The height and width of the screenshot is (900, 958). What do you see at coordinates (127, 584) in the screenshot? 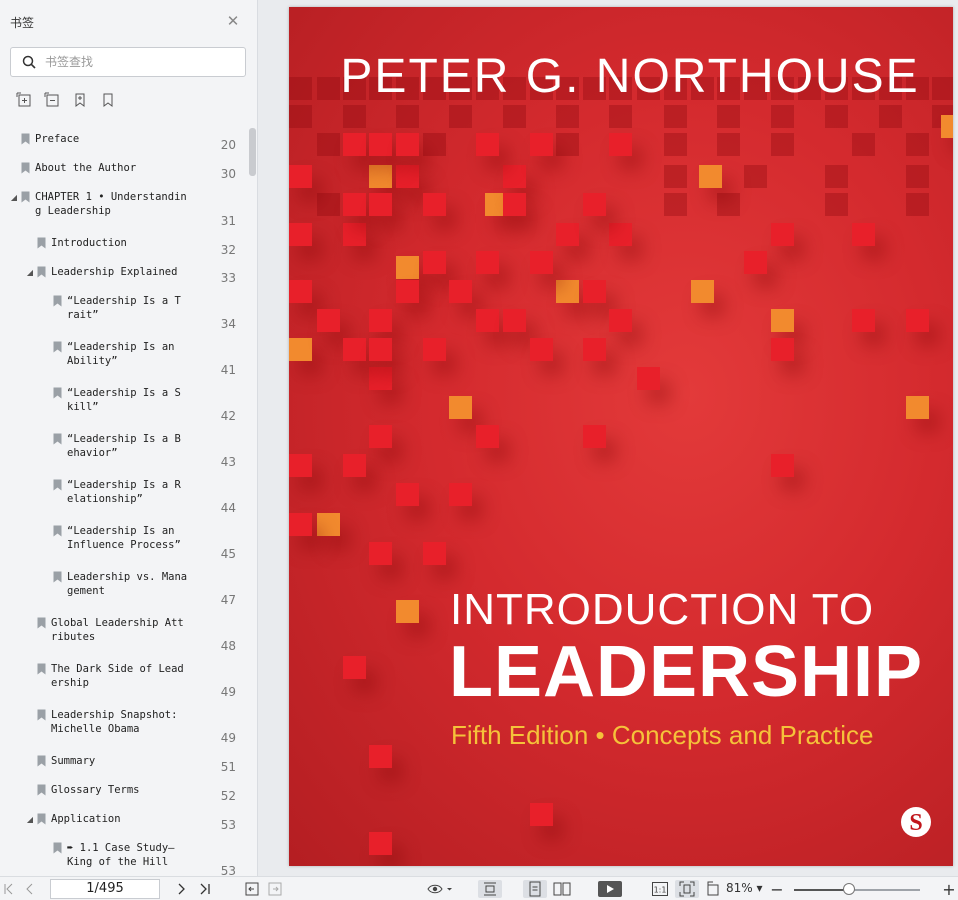
I see `bookmark-label: Leadership vs. Mana gement` at bounding box center [127, 584].